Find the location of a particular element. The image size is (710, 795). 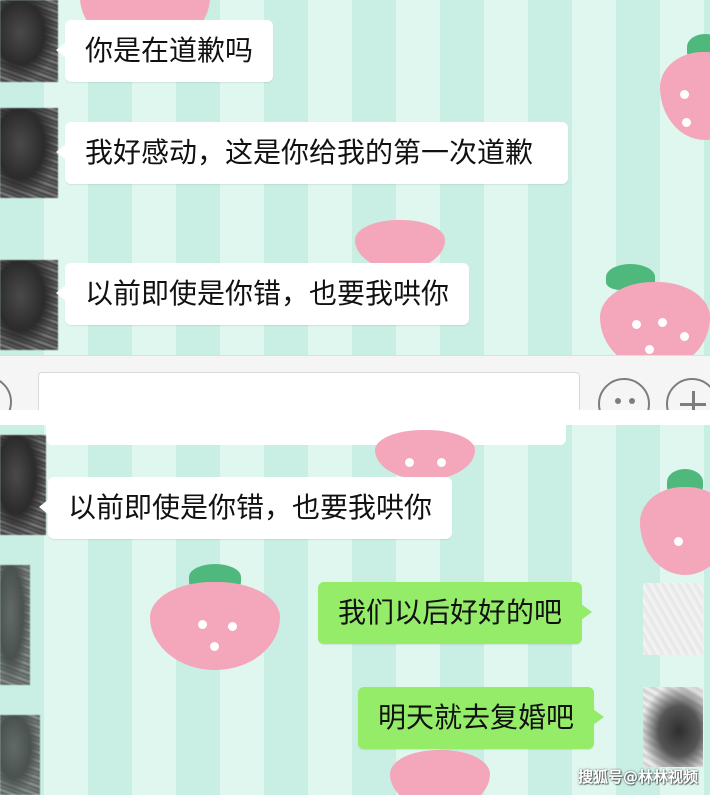

panel-divider is located at coordinates (355, 417).